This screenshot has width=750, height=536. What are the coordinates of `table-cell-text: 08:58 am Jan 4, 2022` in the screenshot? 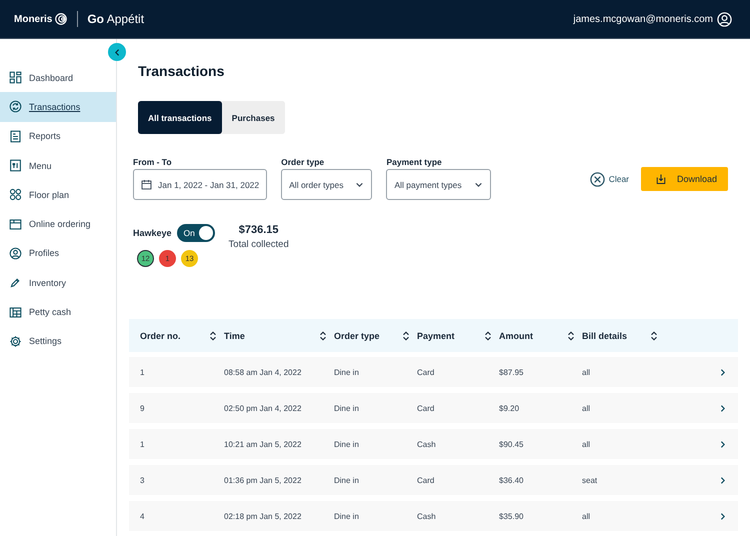 It's located at (263, 372).